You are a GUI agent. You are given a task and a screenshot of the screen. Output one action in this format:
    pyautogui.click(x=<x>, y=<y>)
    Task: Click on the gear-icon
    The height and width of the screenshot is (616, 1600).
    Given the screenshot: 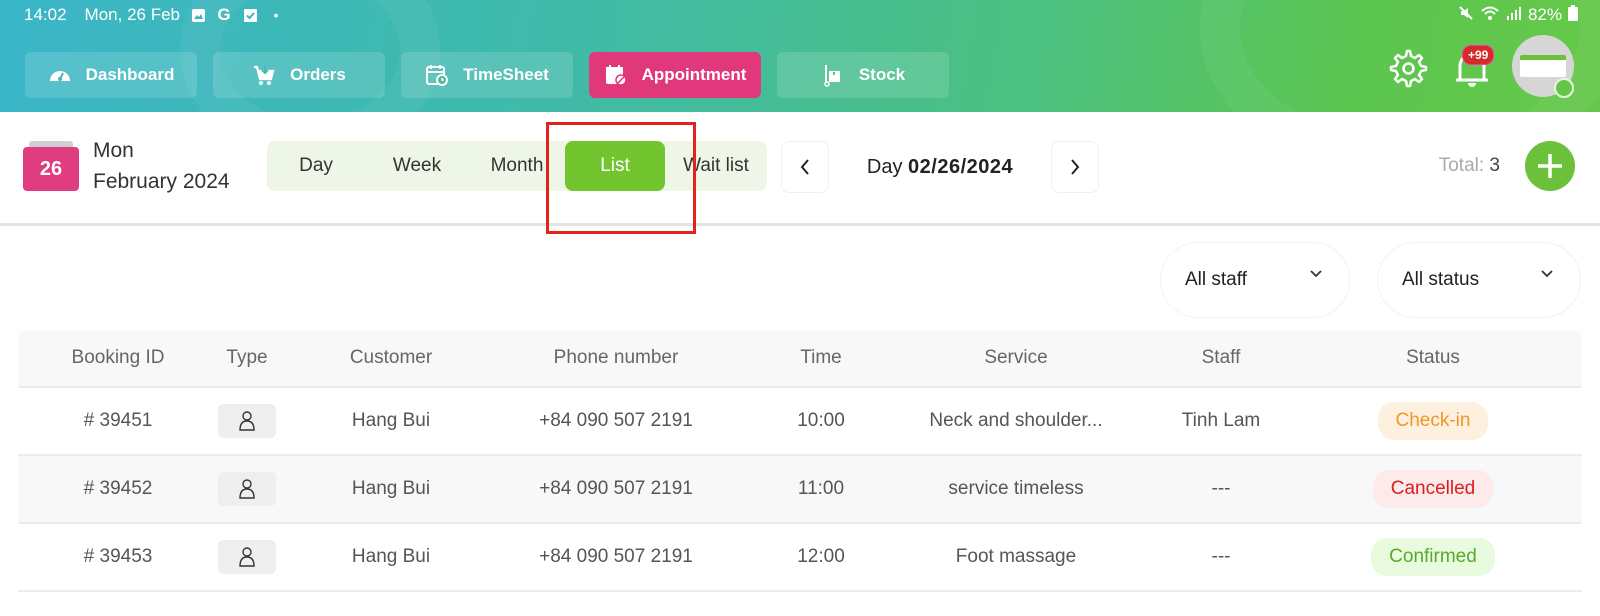 What is the action you would take?
    pyautogui.click(x=1407, y=67)
    